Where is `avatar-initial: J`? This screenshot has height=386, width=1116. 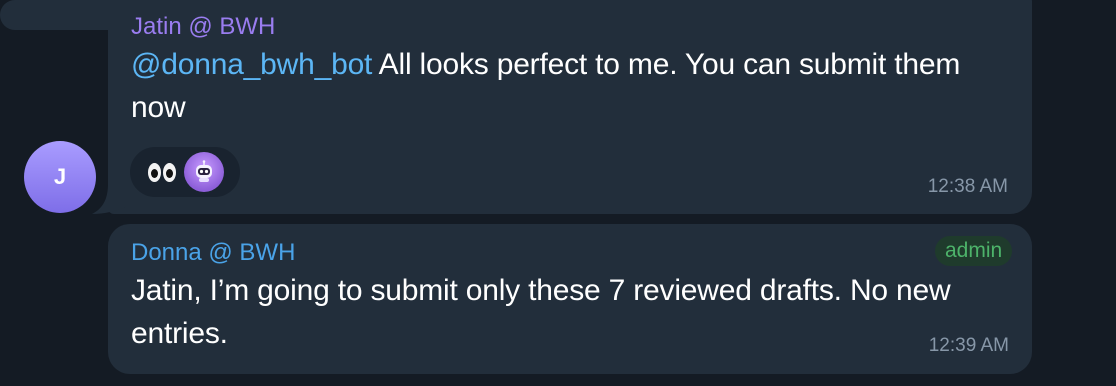
avatar-initial: J is located at coordinates (60, 176).